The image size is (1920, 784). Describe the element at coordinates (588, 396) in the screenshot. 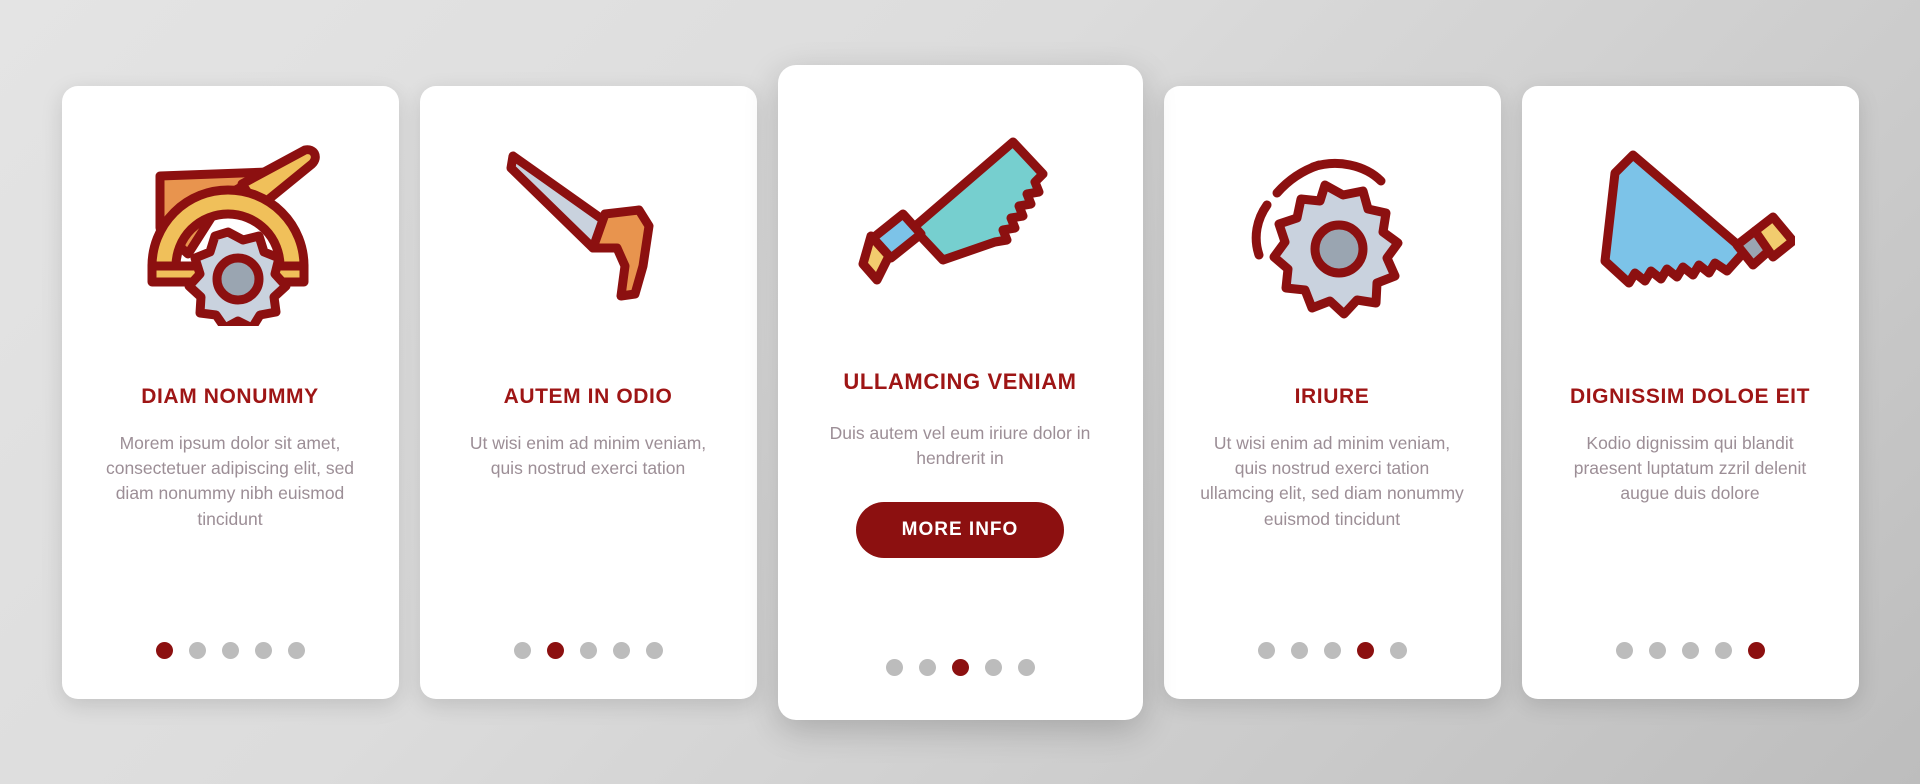

I see `card-title: AUTEM IN ODIO` at that location.